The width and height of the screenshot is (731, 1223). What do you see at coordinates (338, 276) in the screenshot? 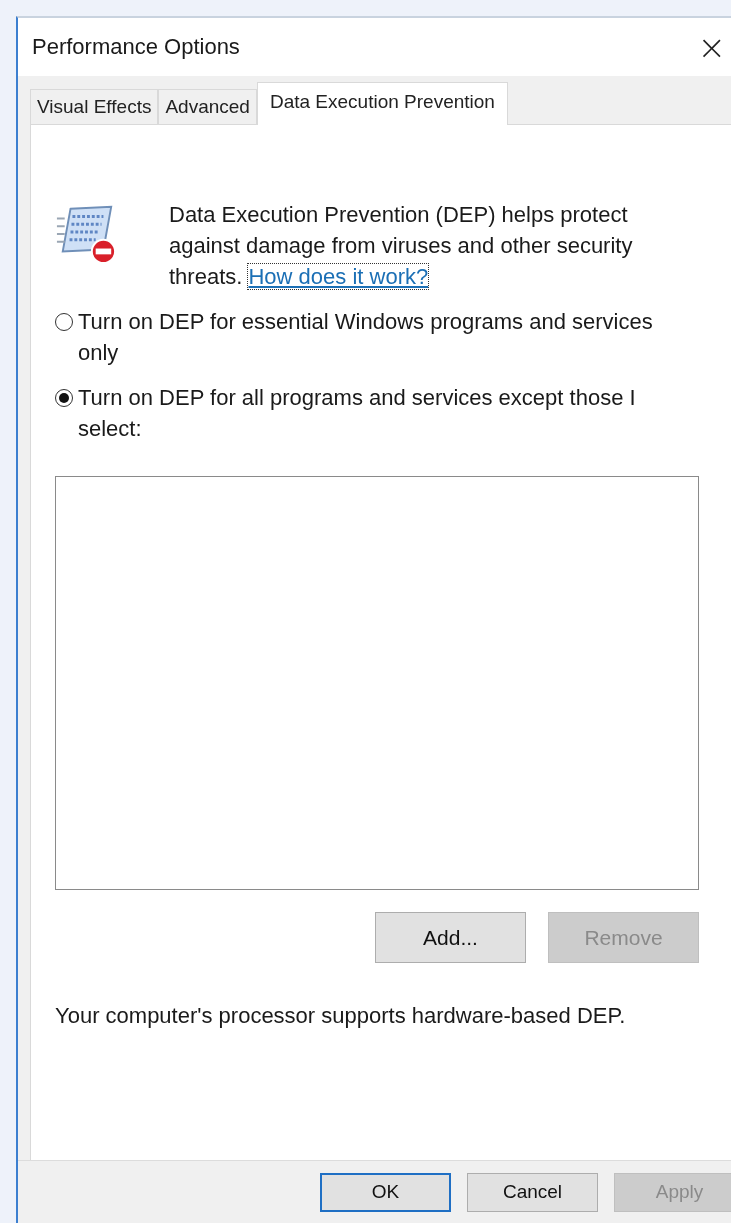
I see `help-link: How does it work?` at bounding box center [338, 276].